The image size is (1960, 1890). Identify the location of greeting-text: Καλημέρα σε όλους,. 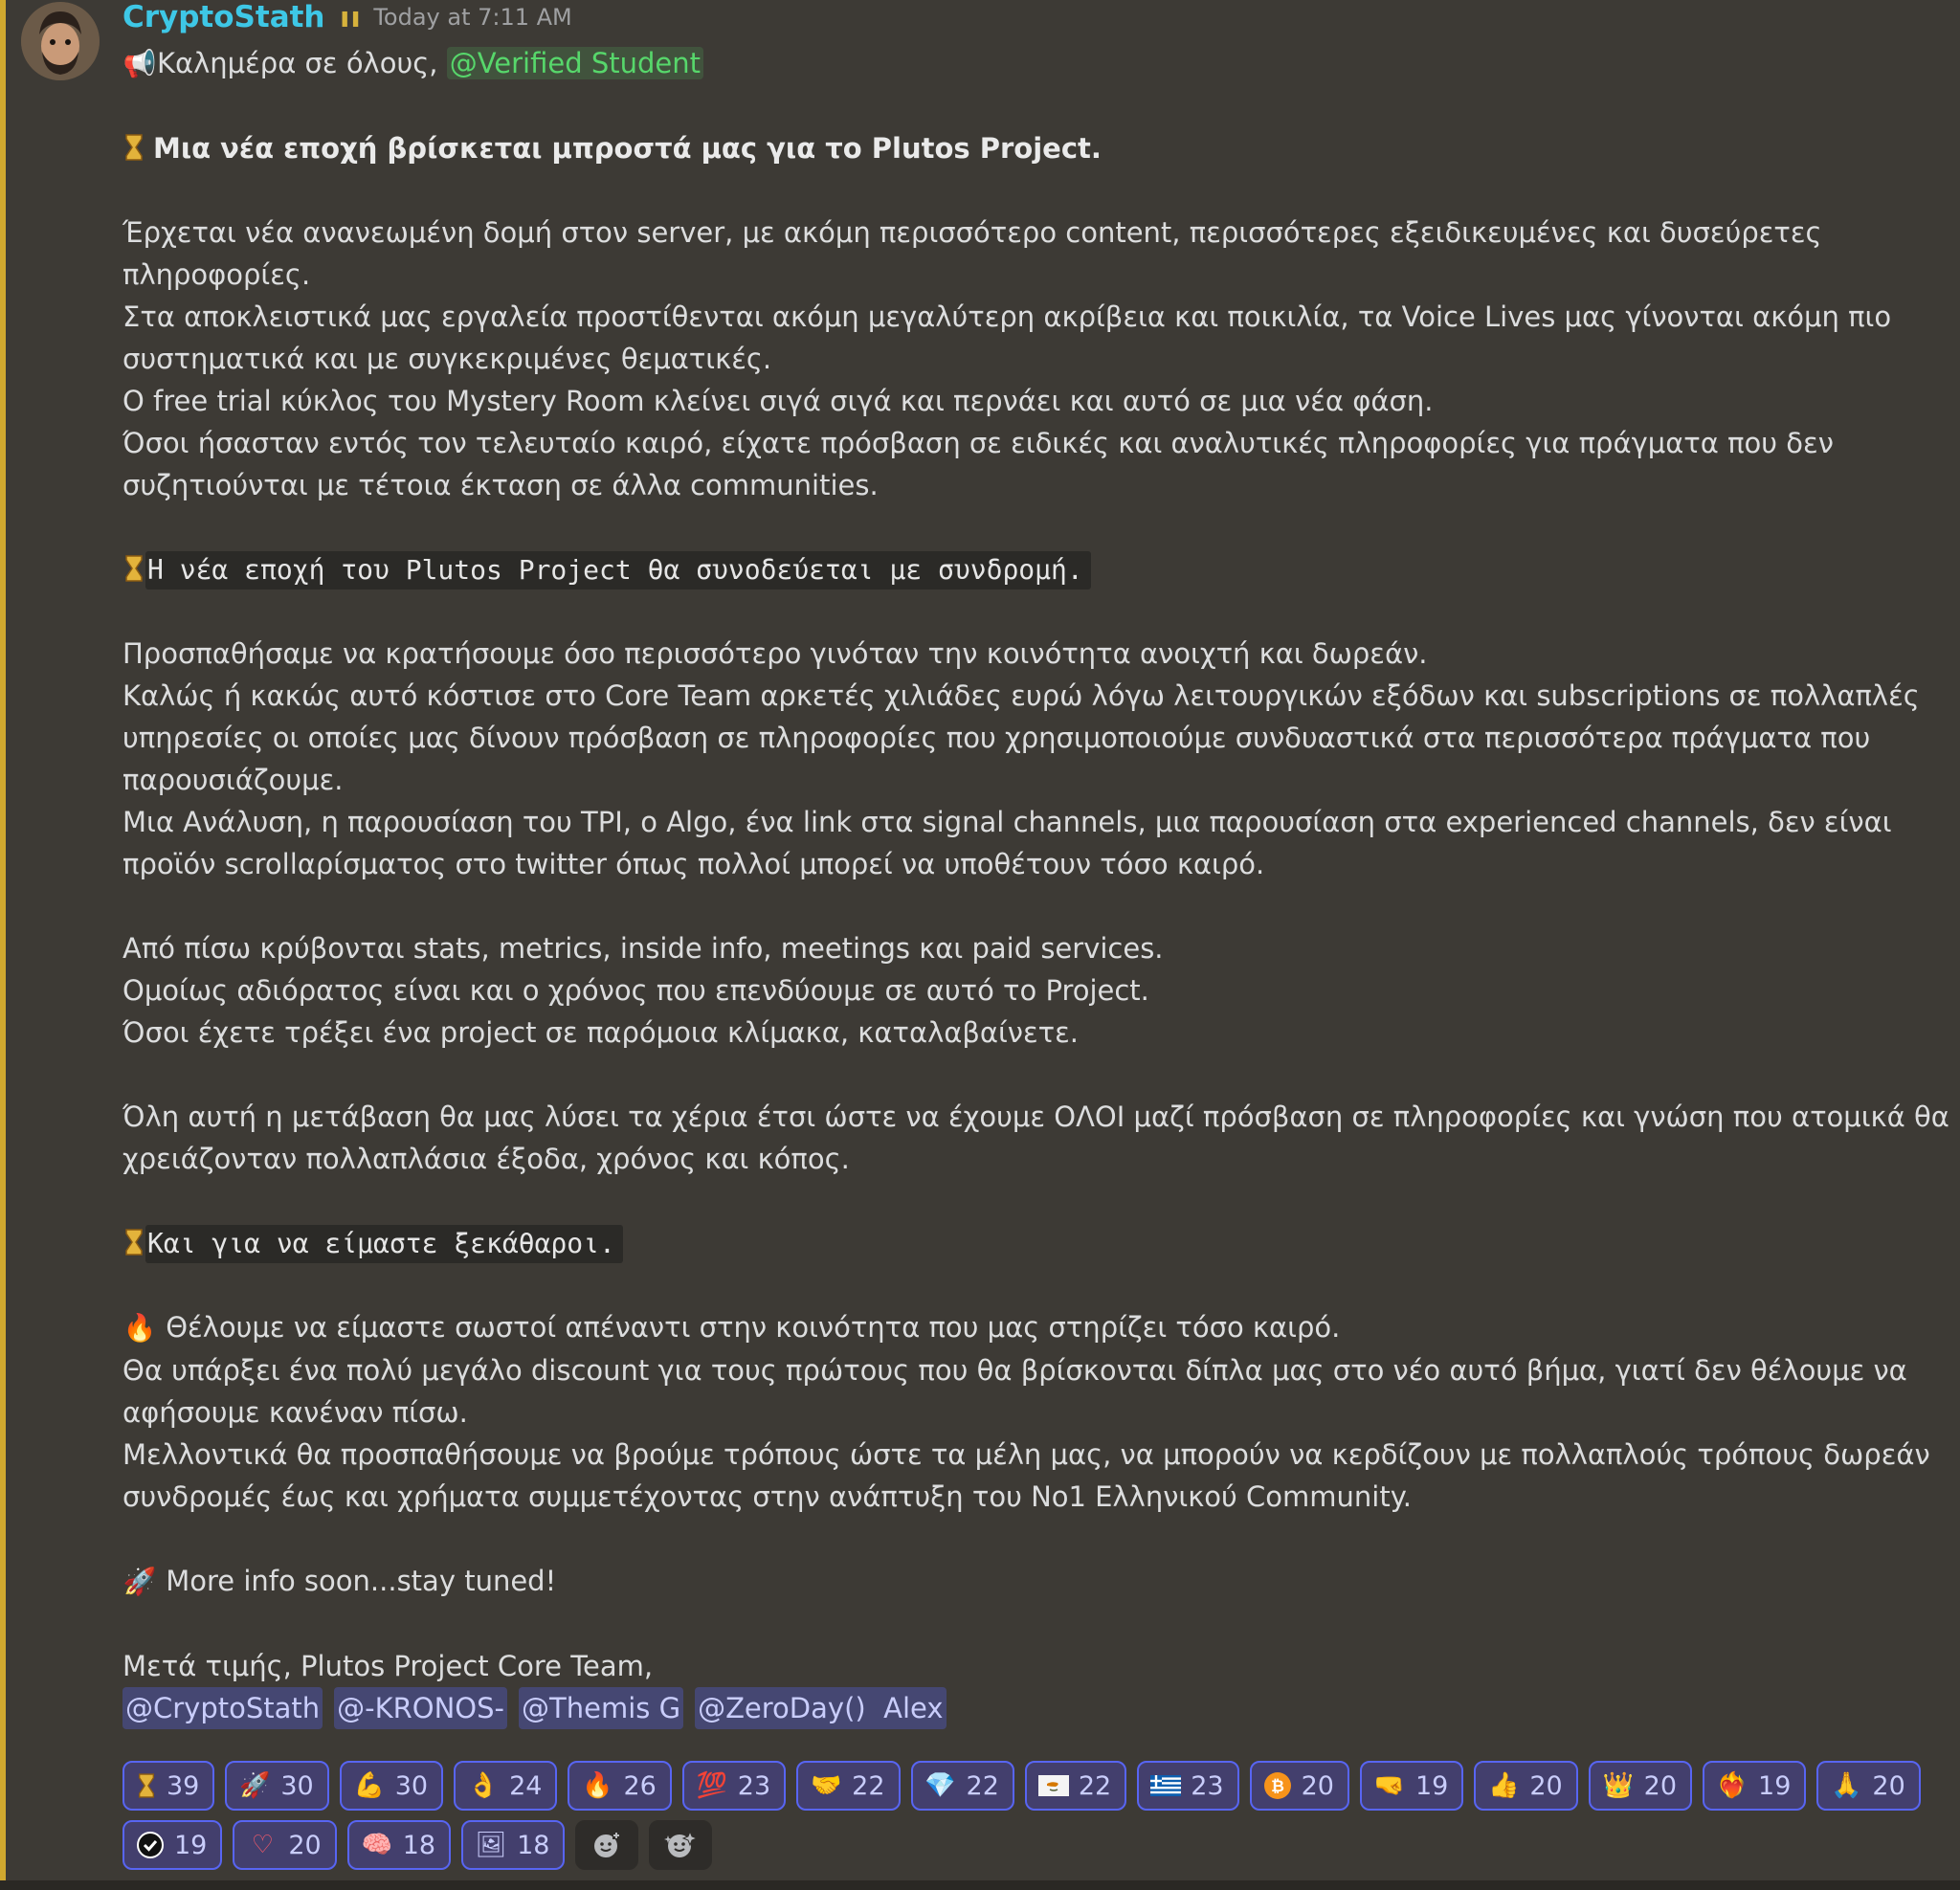
(302, 63).